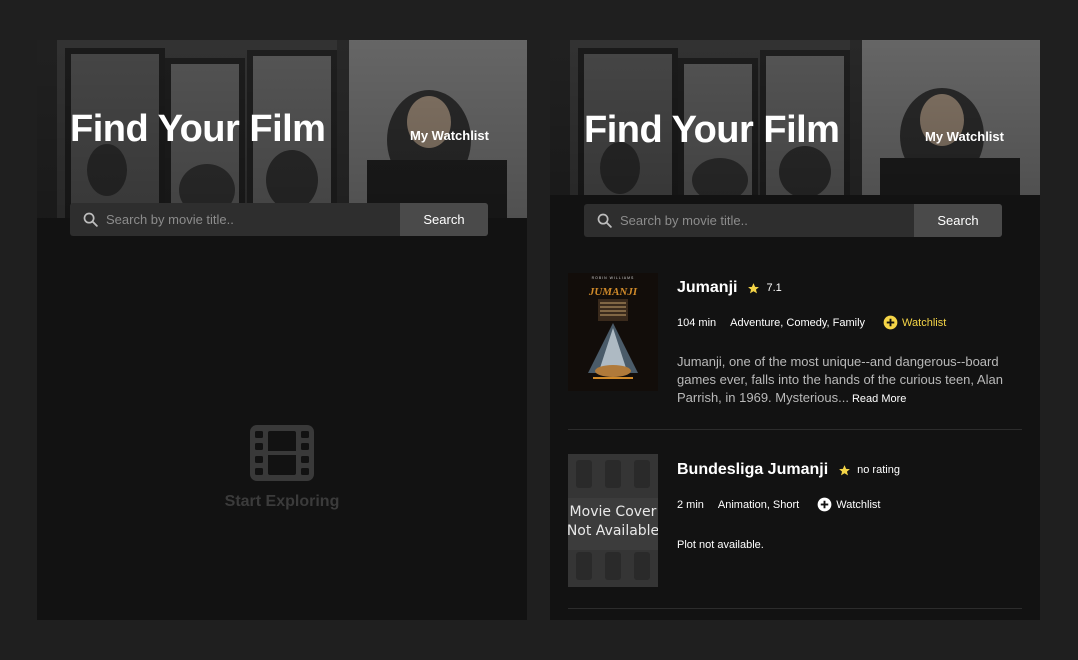 This screenshot has height=660, width=1078. Describe the element at coordinates (707, 288) in the screenshot. I see `movie-title: Jumanji` at that location.